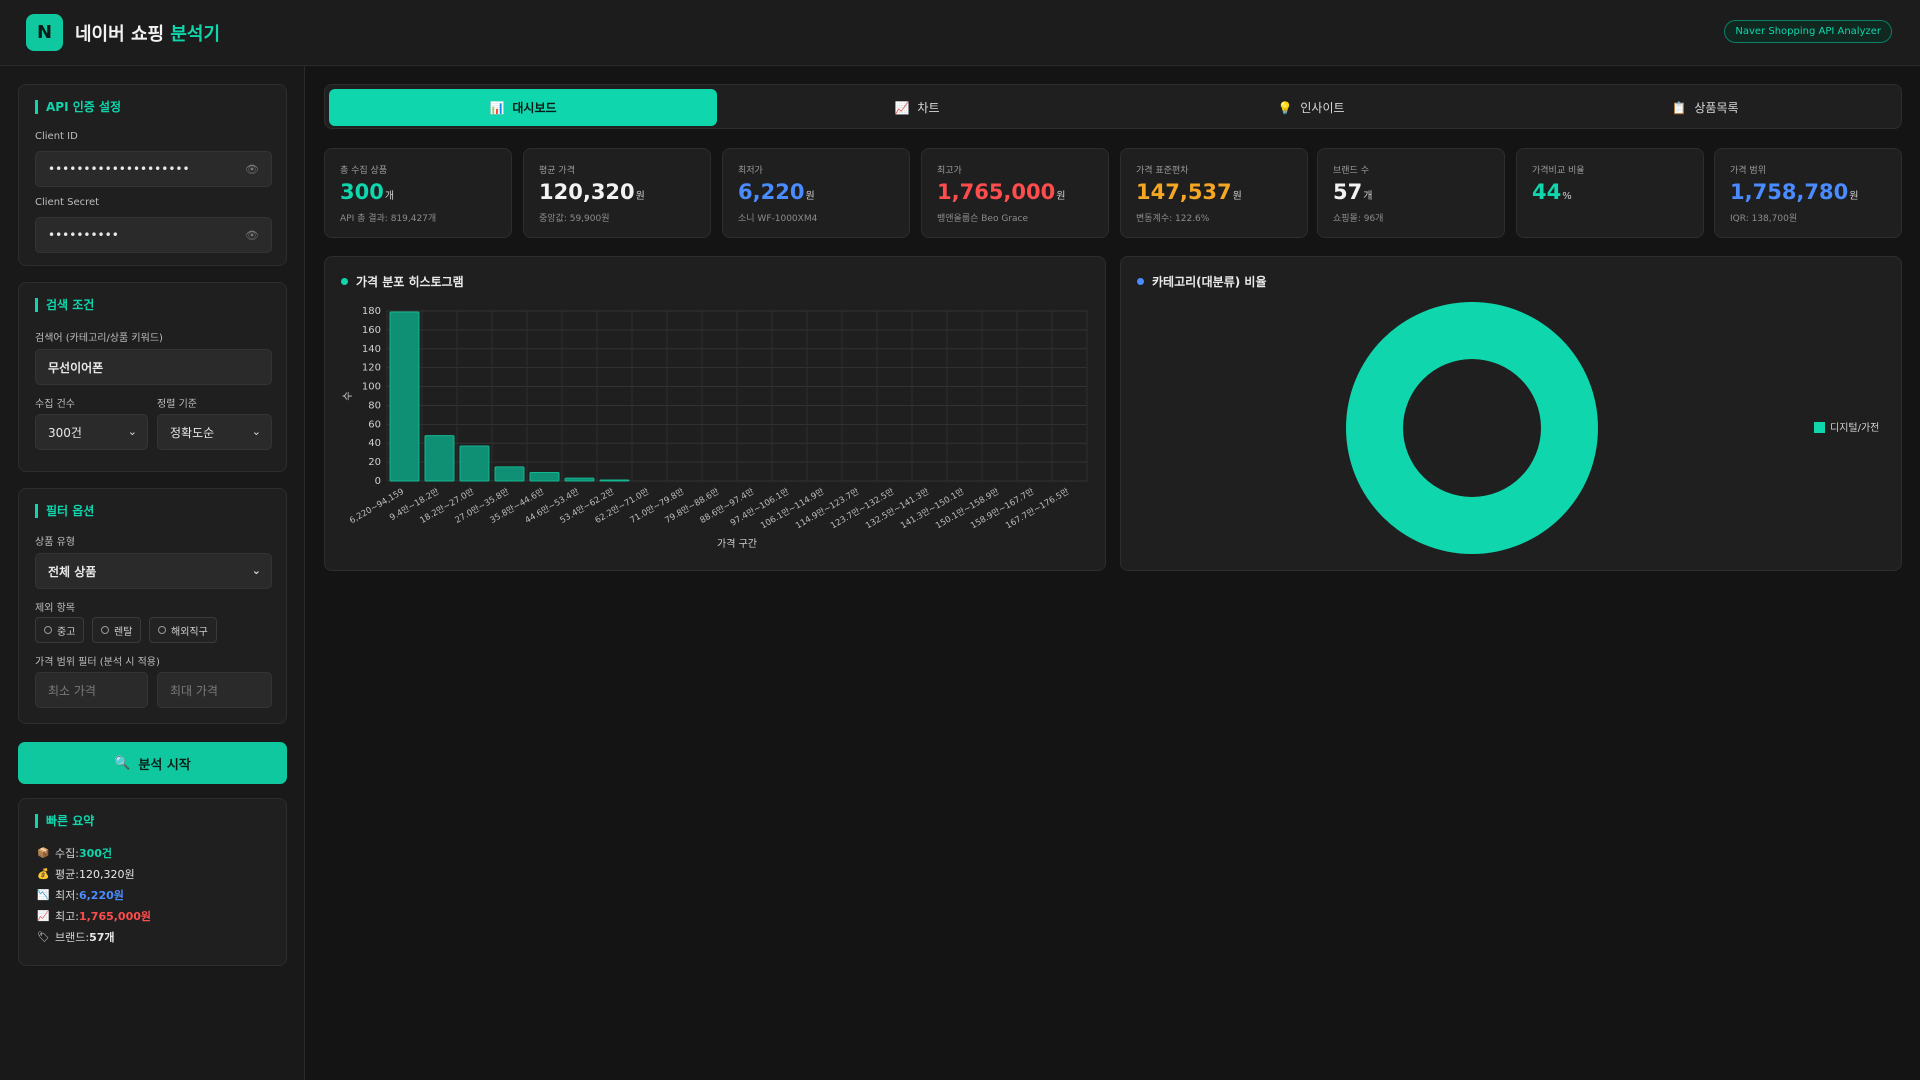 The height and width of the screenshot is (1080, 1920). What do you see at coordinates (164, 765) in the screenshot?
I see `analyze-button-label: 분석 시작` at bounding box center [164, 765].